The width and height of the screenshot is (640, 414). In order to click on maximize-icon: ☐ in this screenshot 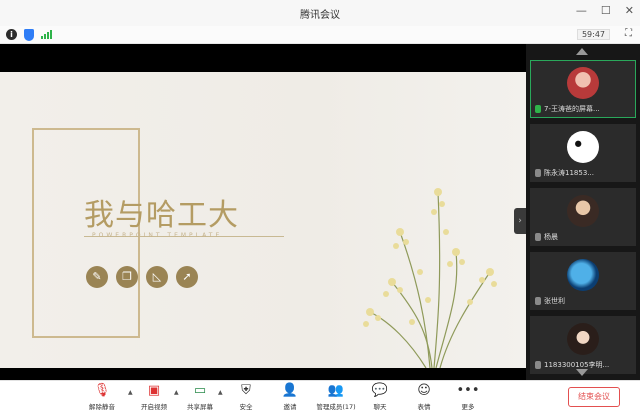, I will do `click(606, 10)`.